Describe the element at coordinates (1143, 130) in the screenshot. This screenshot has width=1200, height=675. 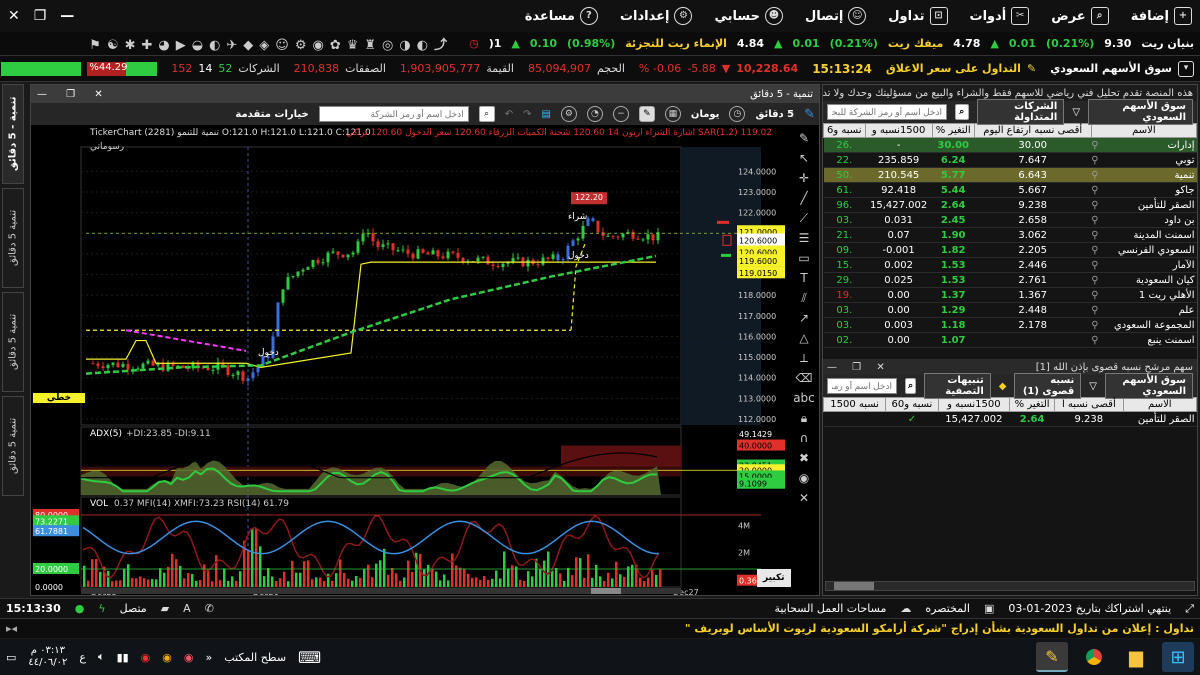
I see `column-header: الاسم` at that location.